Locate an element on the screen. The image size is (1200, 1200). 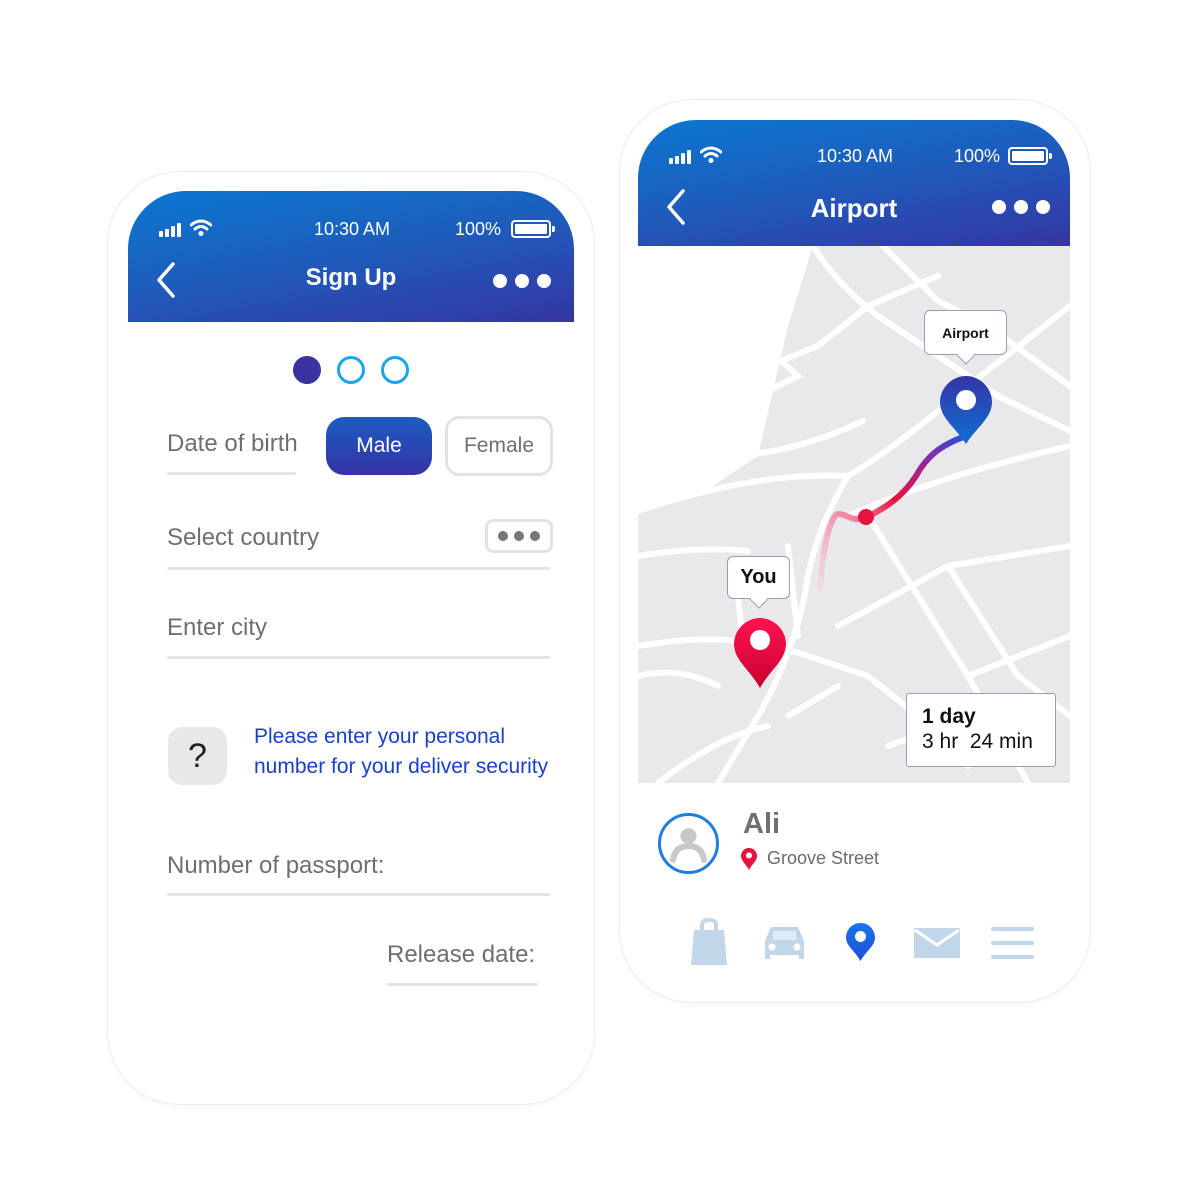
gender-male-button: Male is located at coordinates (379, 446).